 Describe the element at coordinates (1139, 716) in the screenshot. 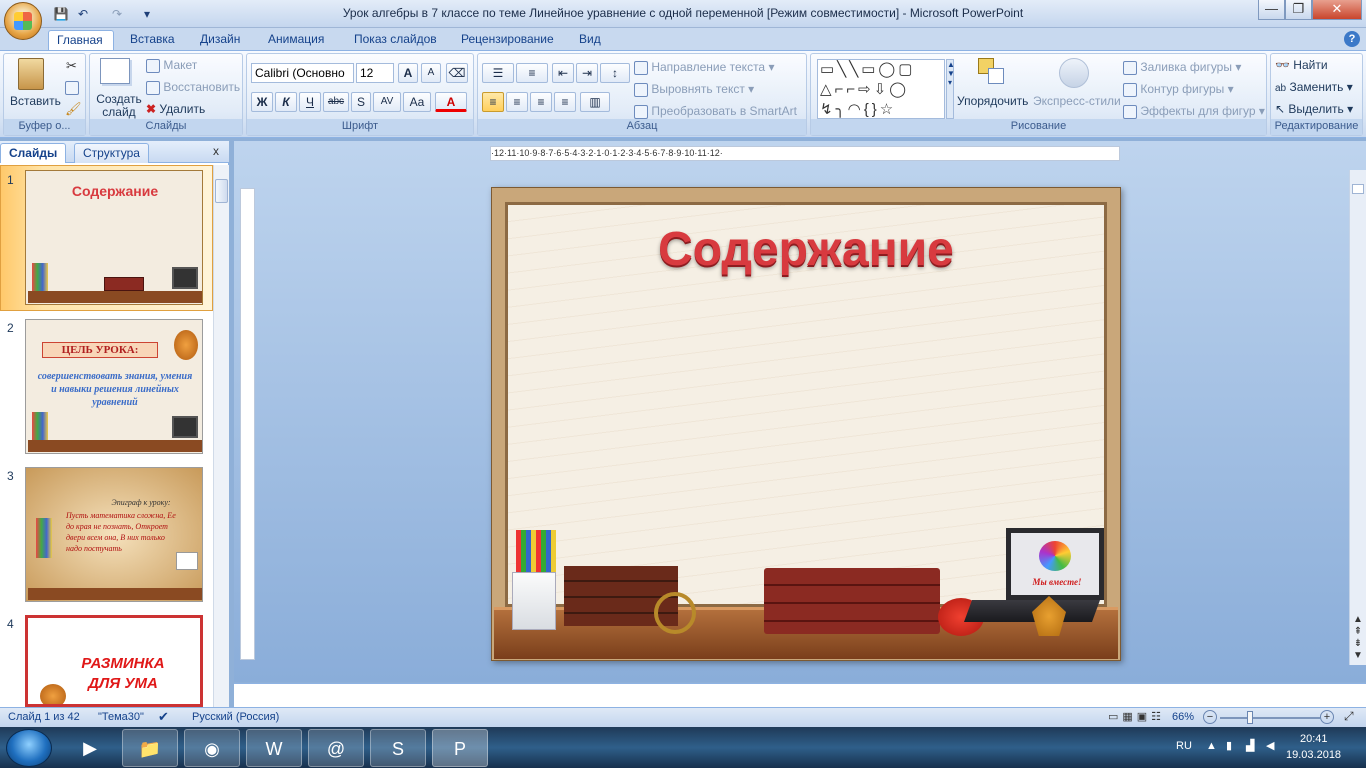

I see `view-buttons: ▭▦▣☷` at that location.